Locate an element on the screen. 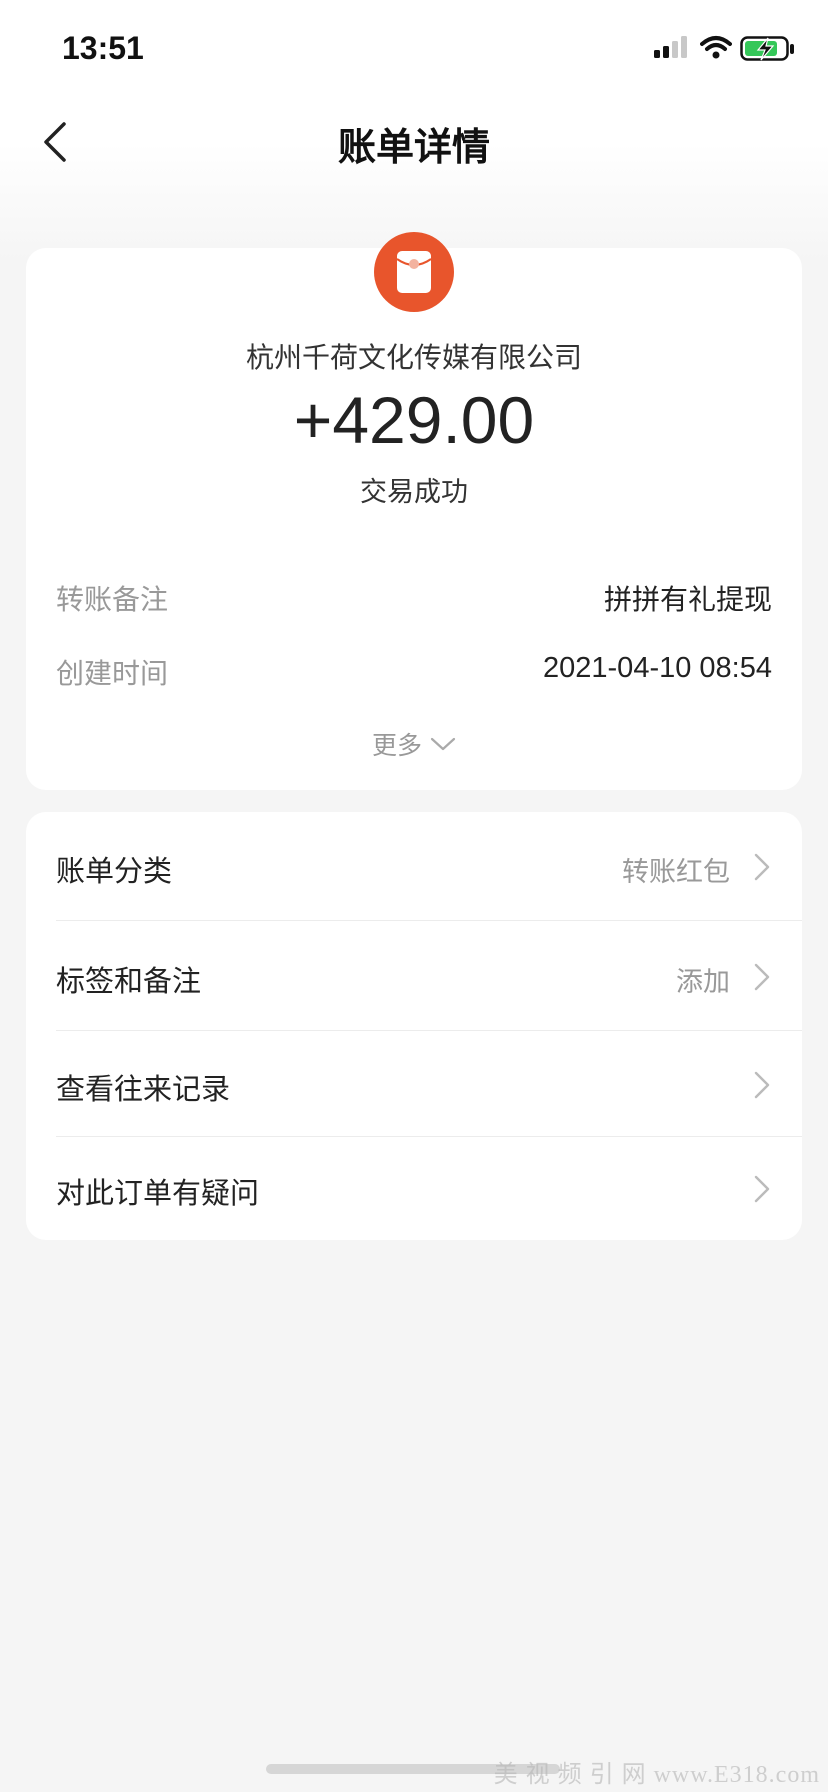 The height and width of the screenshot is (1792, 828). page-title: 账单详情 is located at coordinates (413, 147).